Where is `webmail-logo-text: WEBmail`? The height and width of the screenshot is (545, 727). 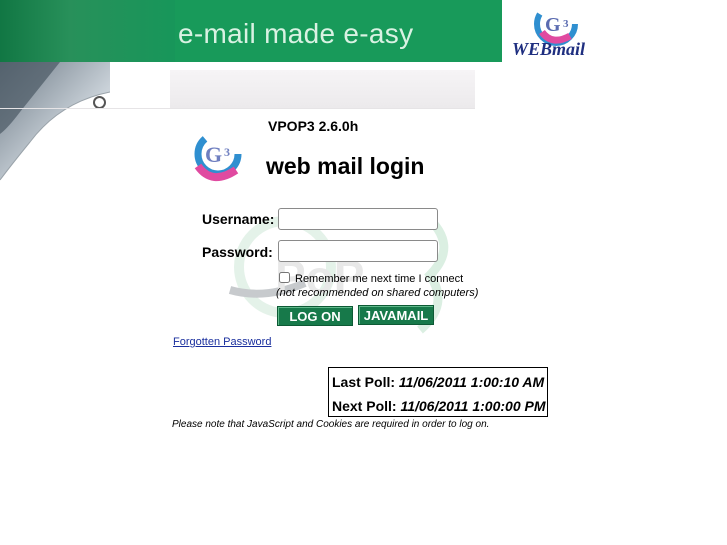 webmail-logo-text: WEBmail is located at coordinates (549, 49).